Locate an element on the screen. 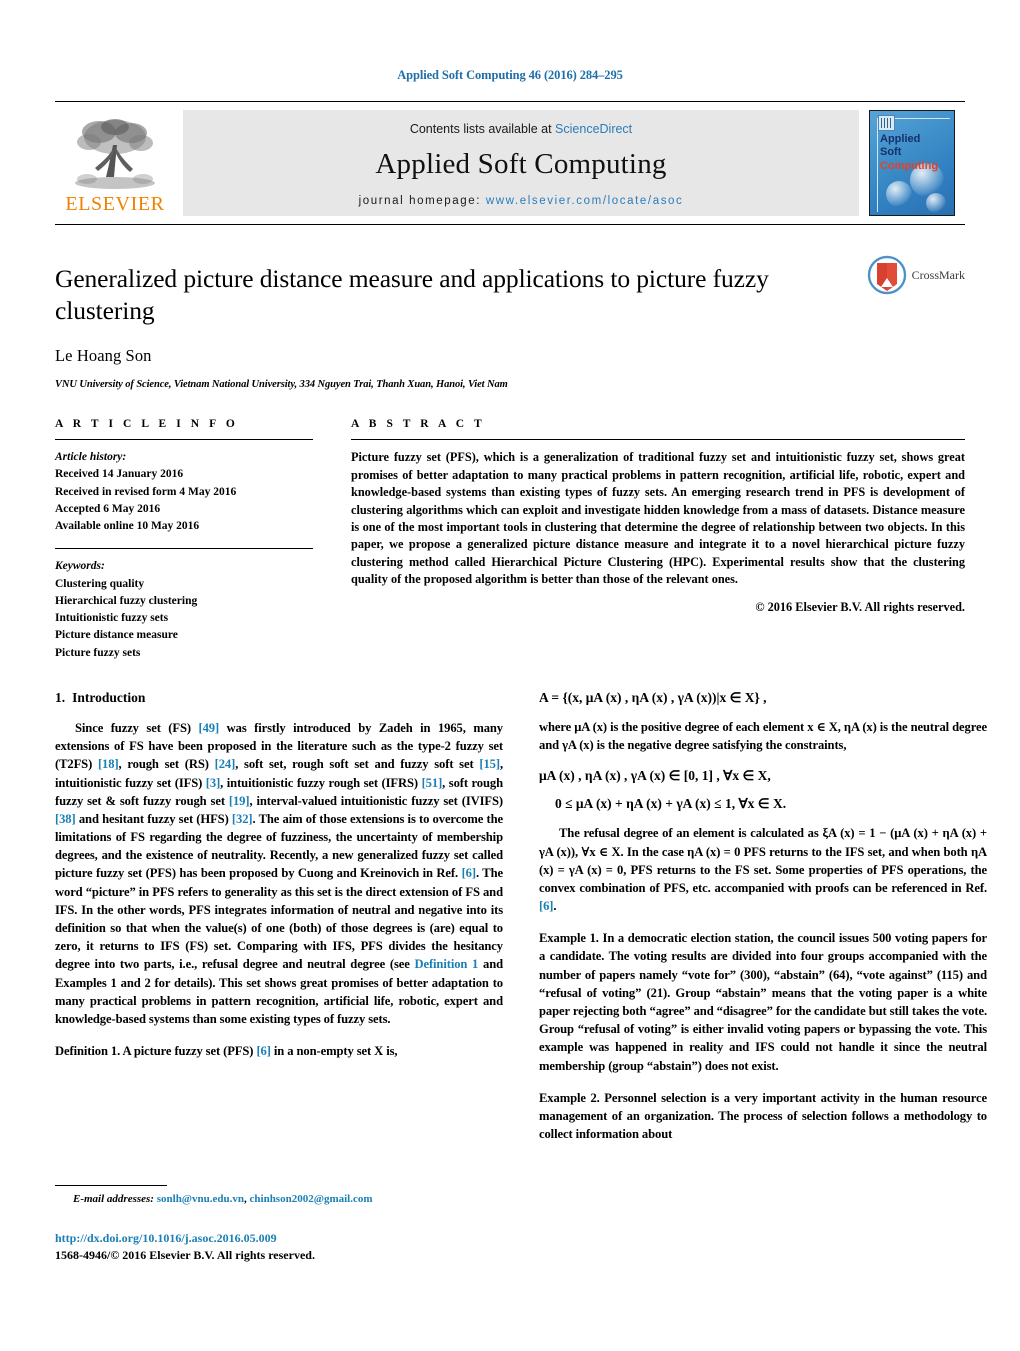 The image size is (1020, 1351). keyword-item: Hierarchical fuzzy clustering is located at coordinates (126, 600).